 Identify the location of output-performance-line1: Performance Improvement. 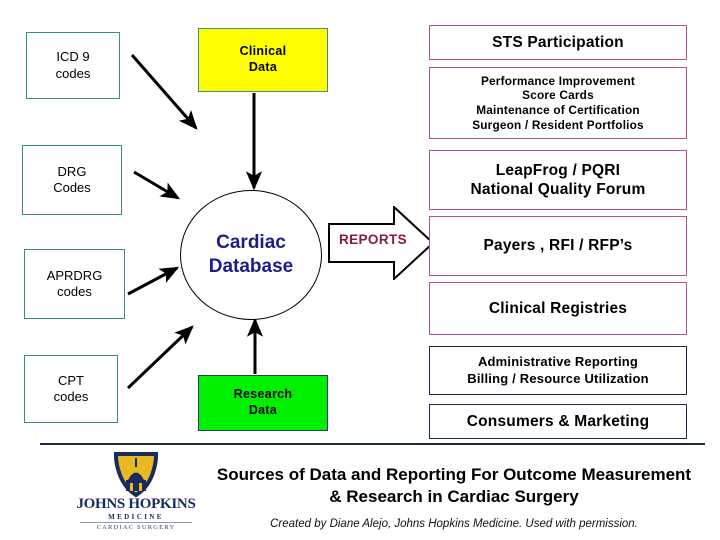
(558, 80).